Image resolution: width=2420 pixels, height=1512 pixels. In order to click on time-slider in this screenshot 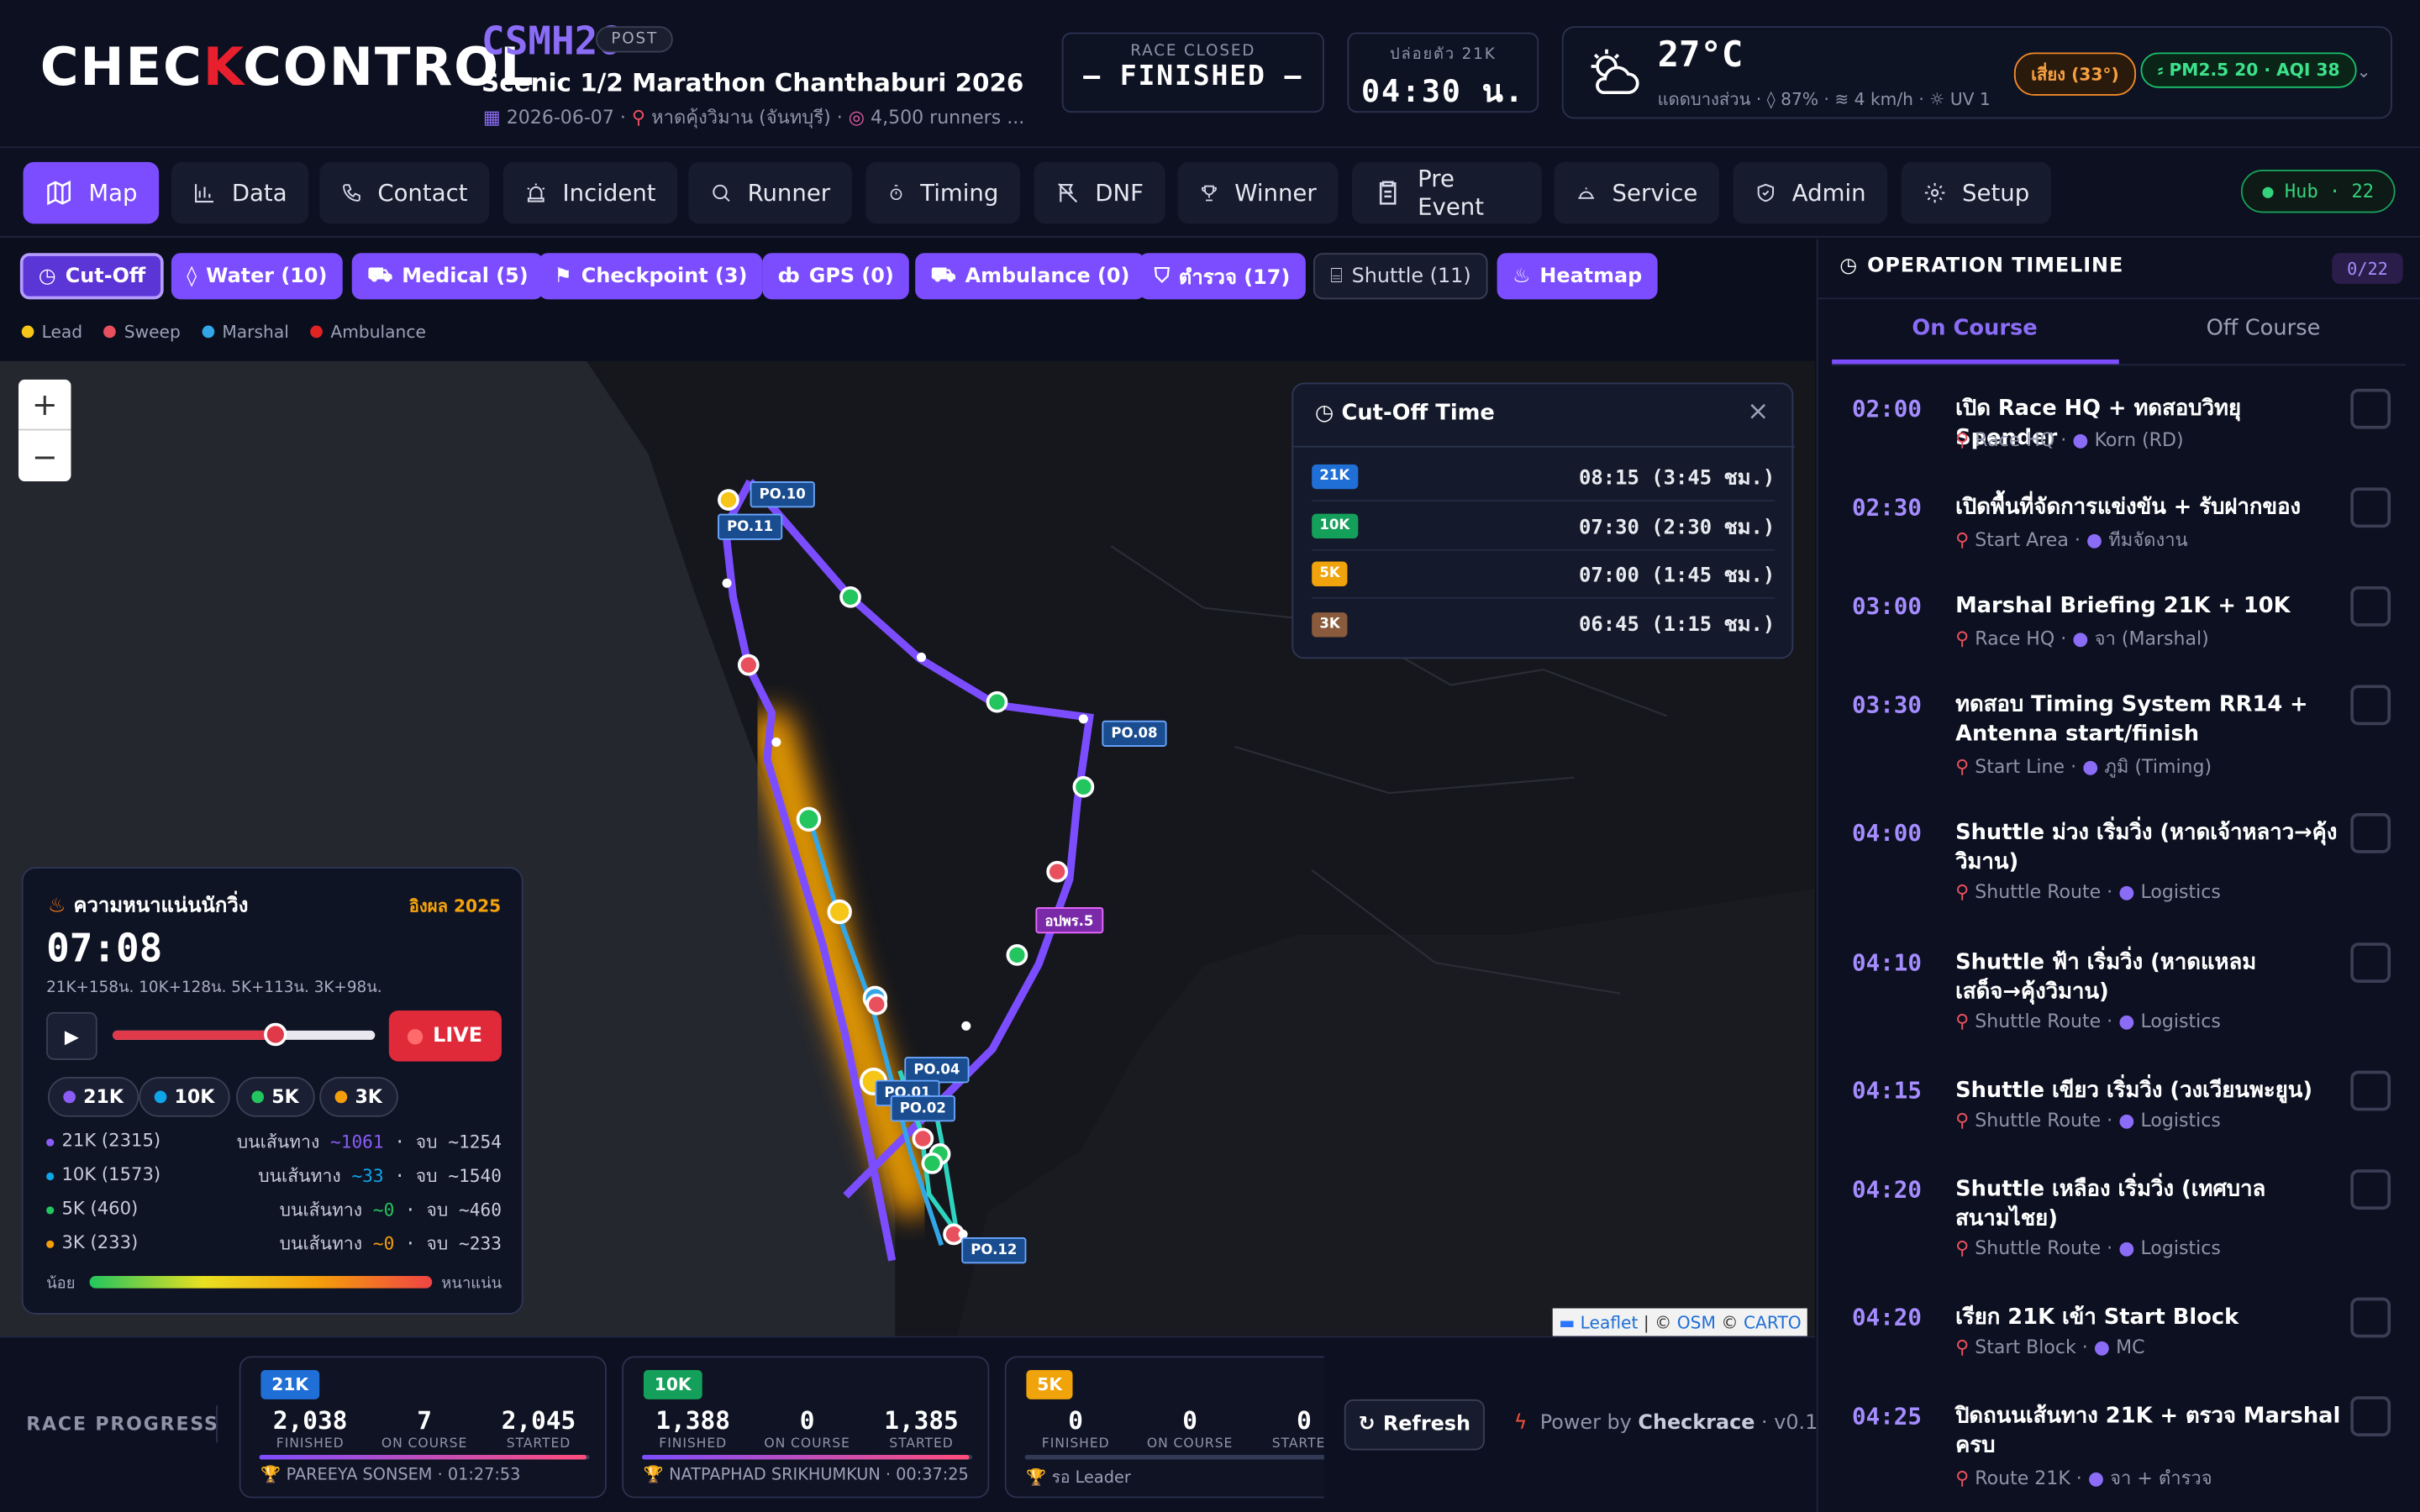, I will do `click(244, 1034)`.